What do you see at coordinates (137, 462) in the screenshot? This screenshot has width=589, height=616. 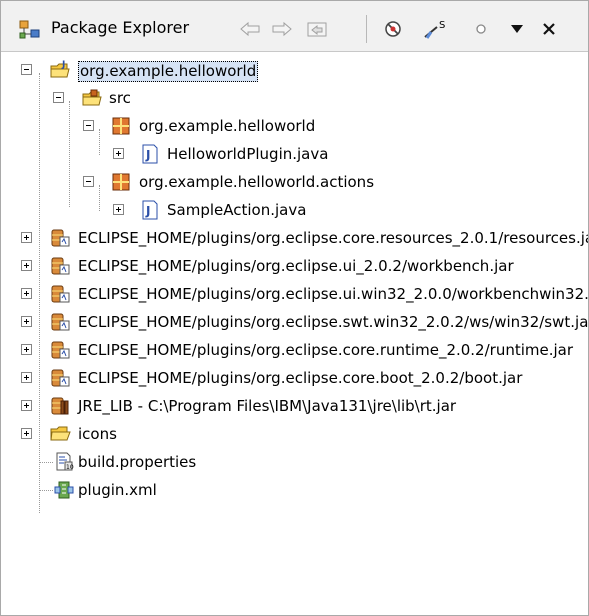 I see `tree-item-label: build.properties` at bounding box center [137, 462].